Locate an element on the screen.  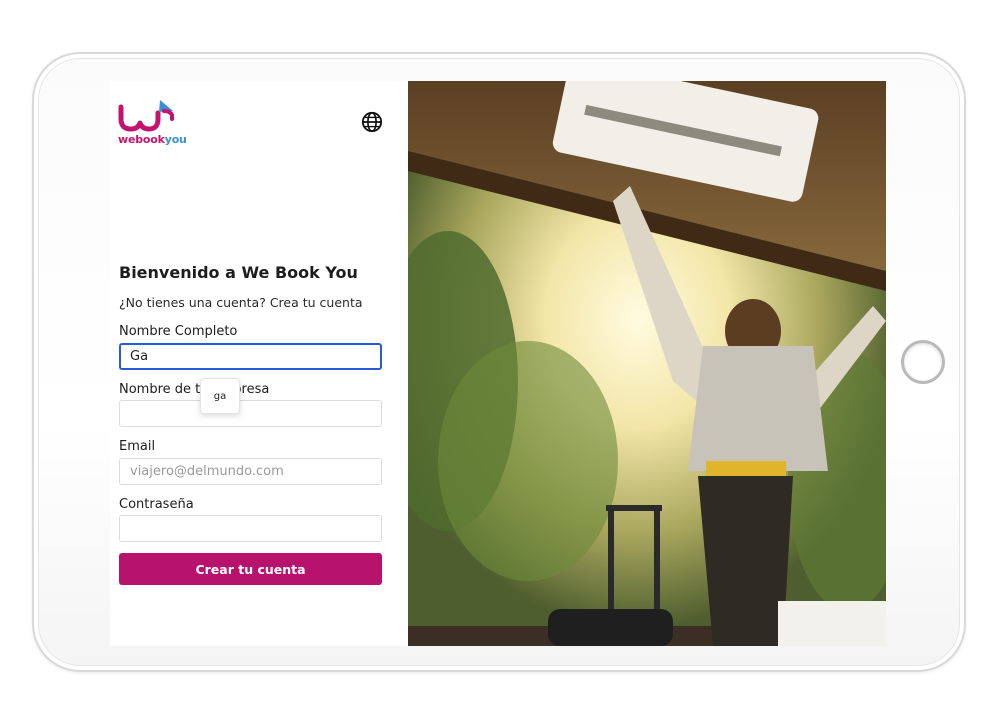
full-name-input is located at coordinates (250, 356).